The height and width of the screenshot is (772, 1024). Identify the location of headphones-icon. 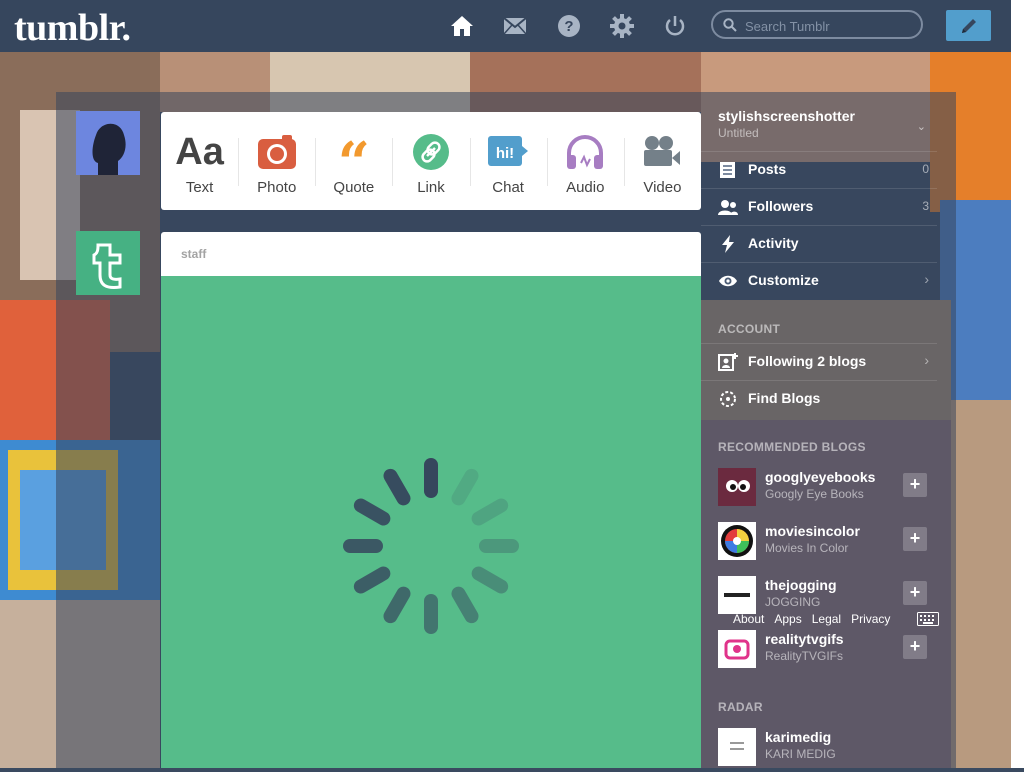
(585, 152).